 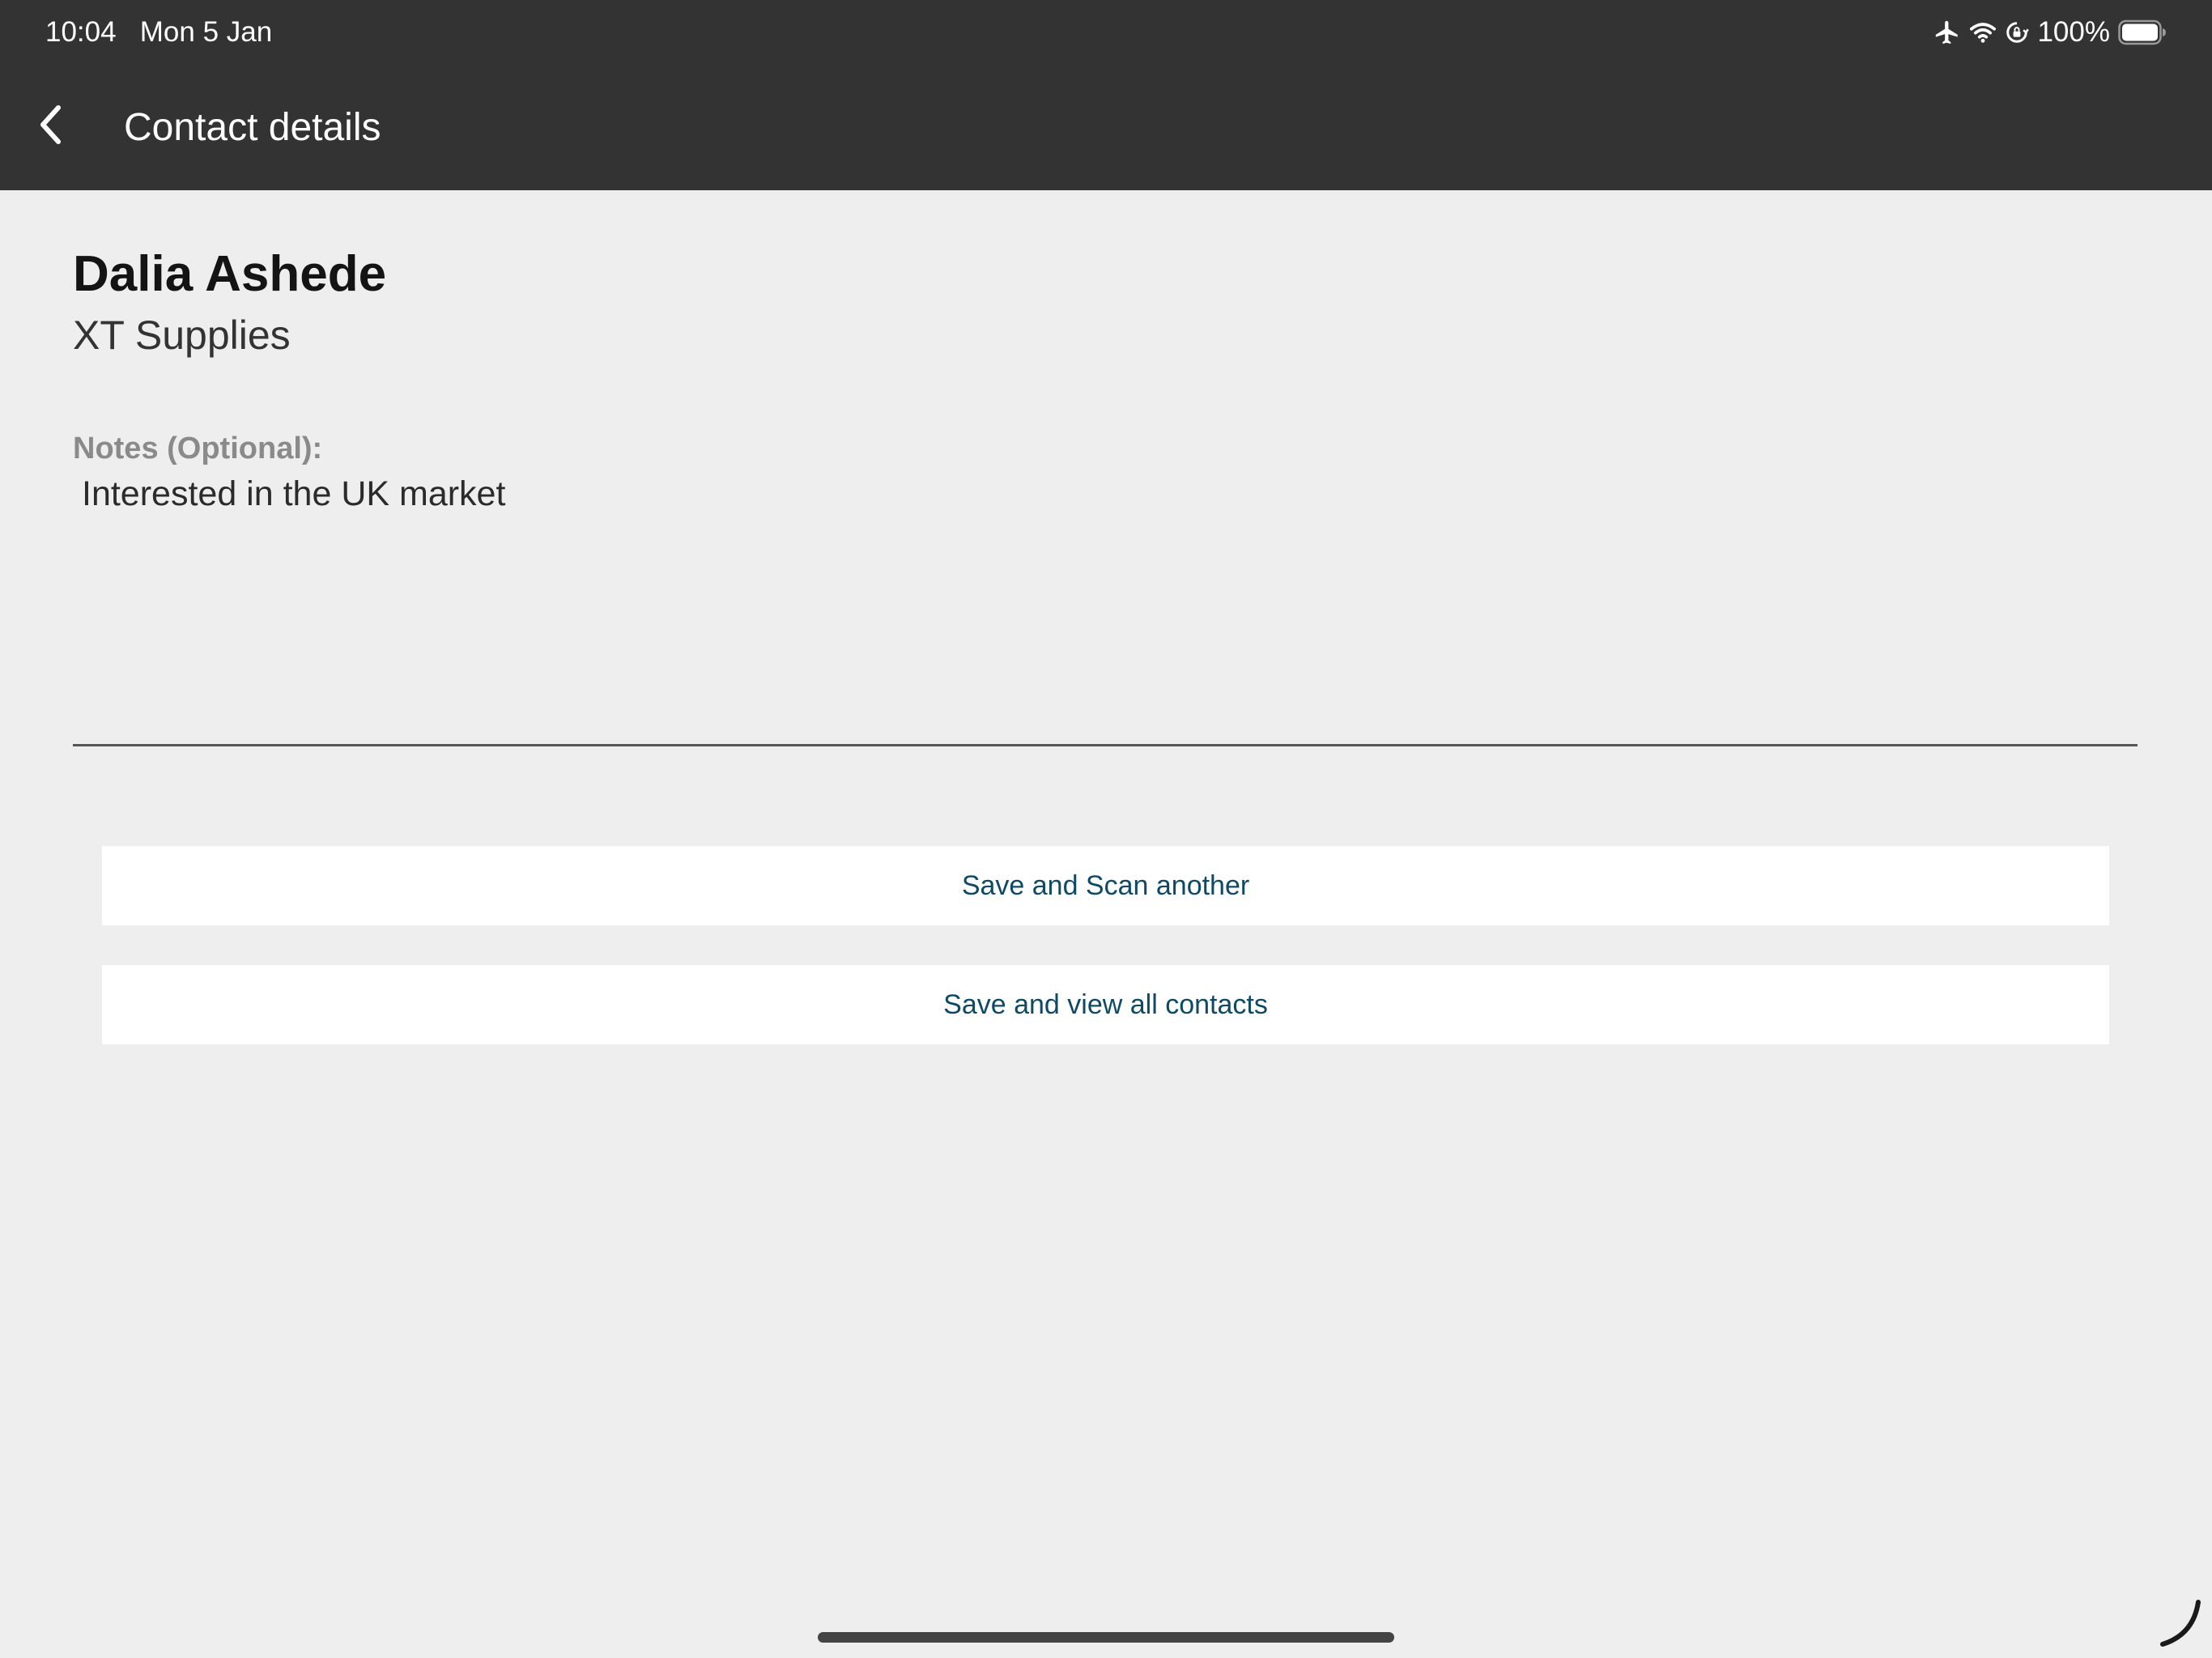 I want to click on contact-name: Dalia Ashede, so click(x=230, y=274).